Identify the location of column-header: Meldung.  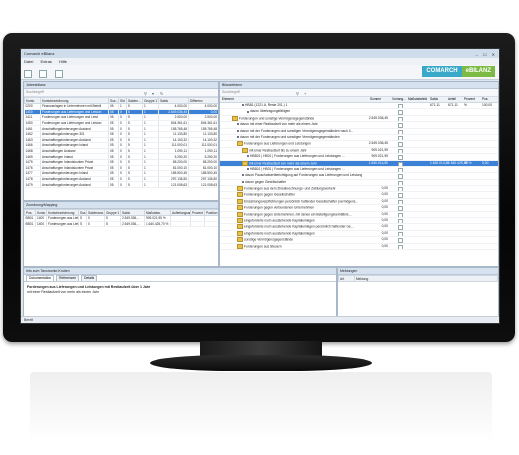
(426, 278).